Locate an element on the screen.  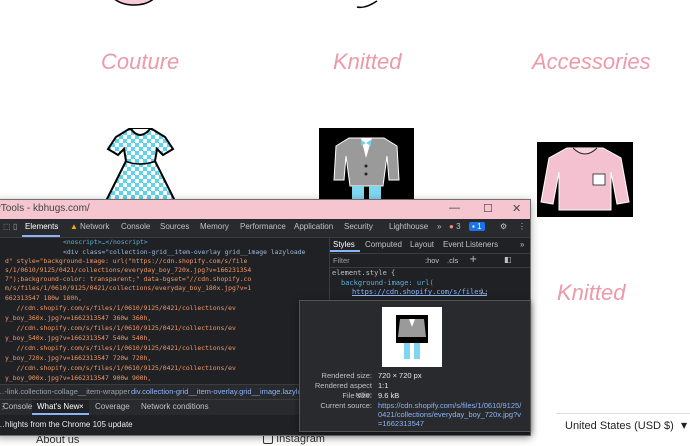
file-size-value: 9.6 kB is located at coordinates (389, 395).